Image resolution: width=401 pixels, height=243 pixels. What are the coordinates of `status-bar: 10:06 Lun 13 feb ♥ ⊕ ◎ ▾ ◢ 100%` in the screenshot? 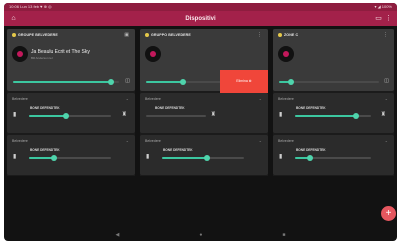 It's located at (200, 7).